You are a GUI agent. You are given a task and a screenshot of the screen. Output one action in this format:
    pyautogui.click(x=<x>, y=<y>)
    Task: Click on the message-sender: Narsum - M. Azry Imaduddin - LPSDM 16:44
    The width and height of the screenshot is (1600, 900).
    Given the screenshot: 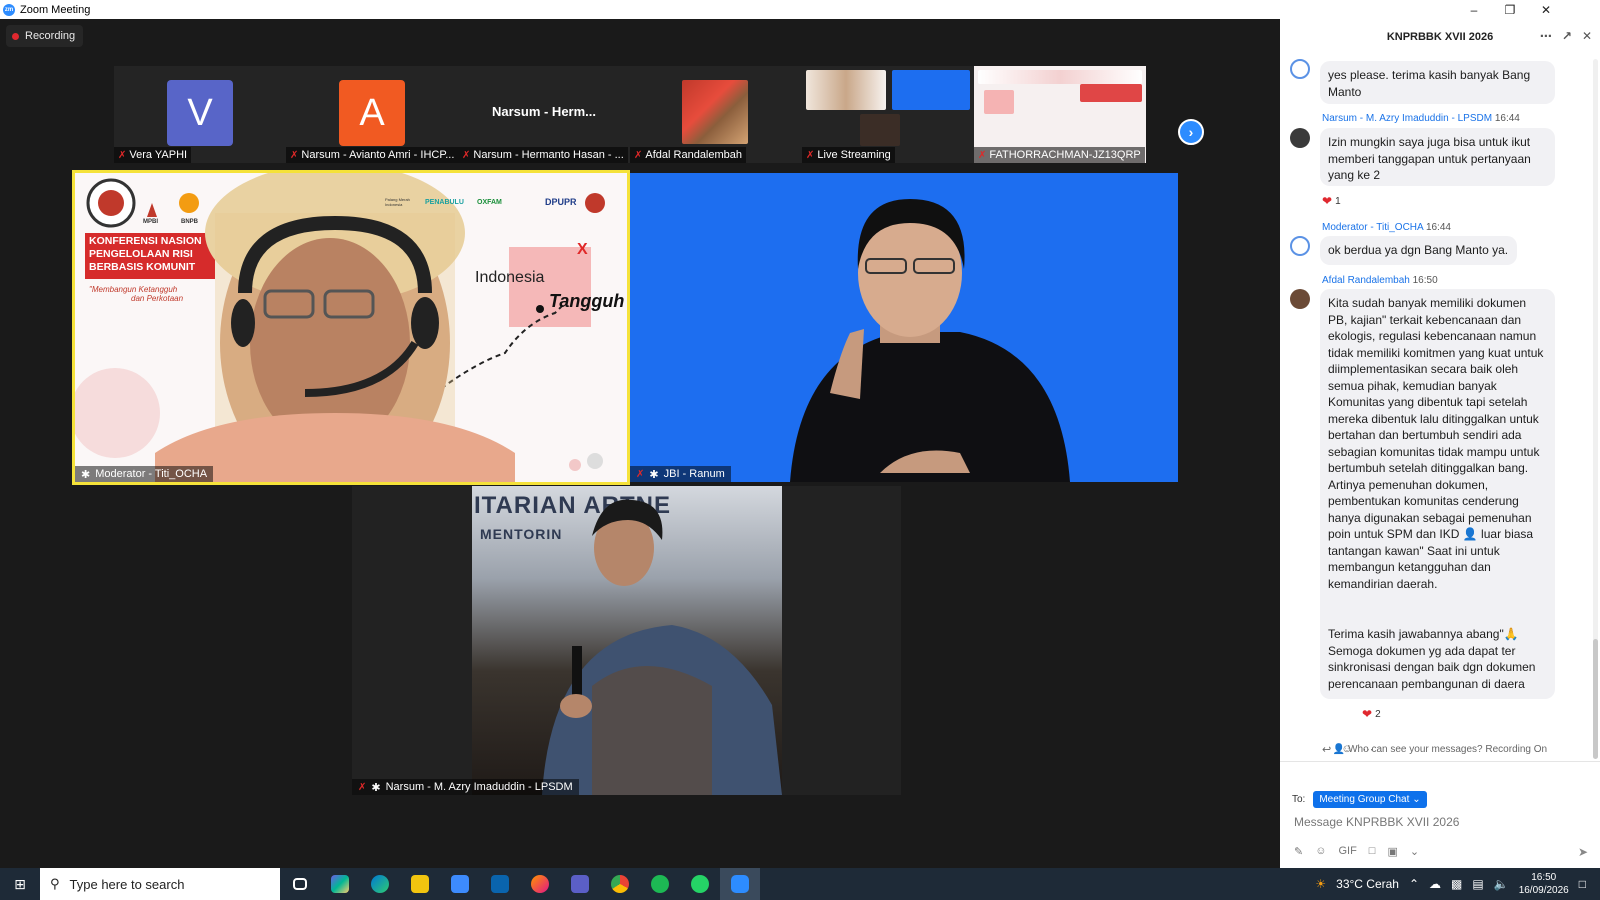 What is the action you would take?
    pyautogui.click(x=1421, y=118)
    